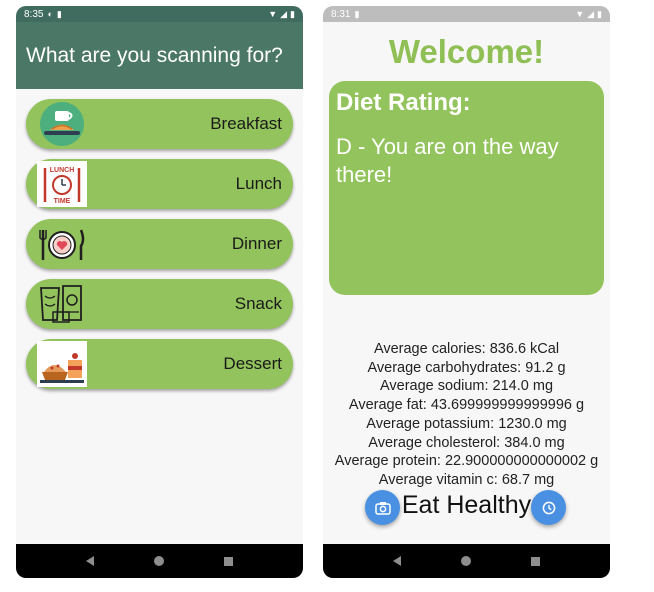 The image size is (654, 592). I want to click on meal-label: Snack, so click(258, 303).